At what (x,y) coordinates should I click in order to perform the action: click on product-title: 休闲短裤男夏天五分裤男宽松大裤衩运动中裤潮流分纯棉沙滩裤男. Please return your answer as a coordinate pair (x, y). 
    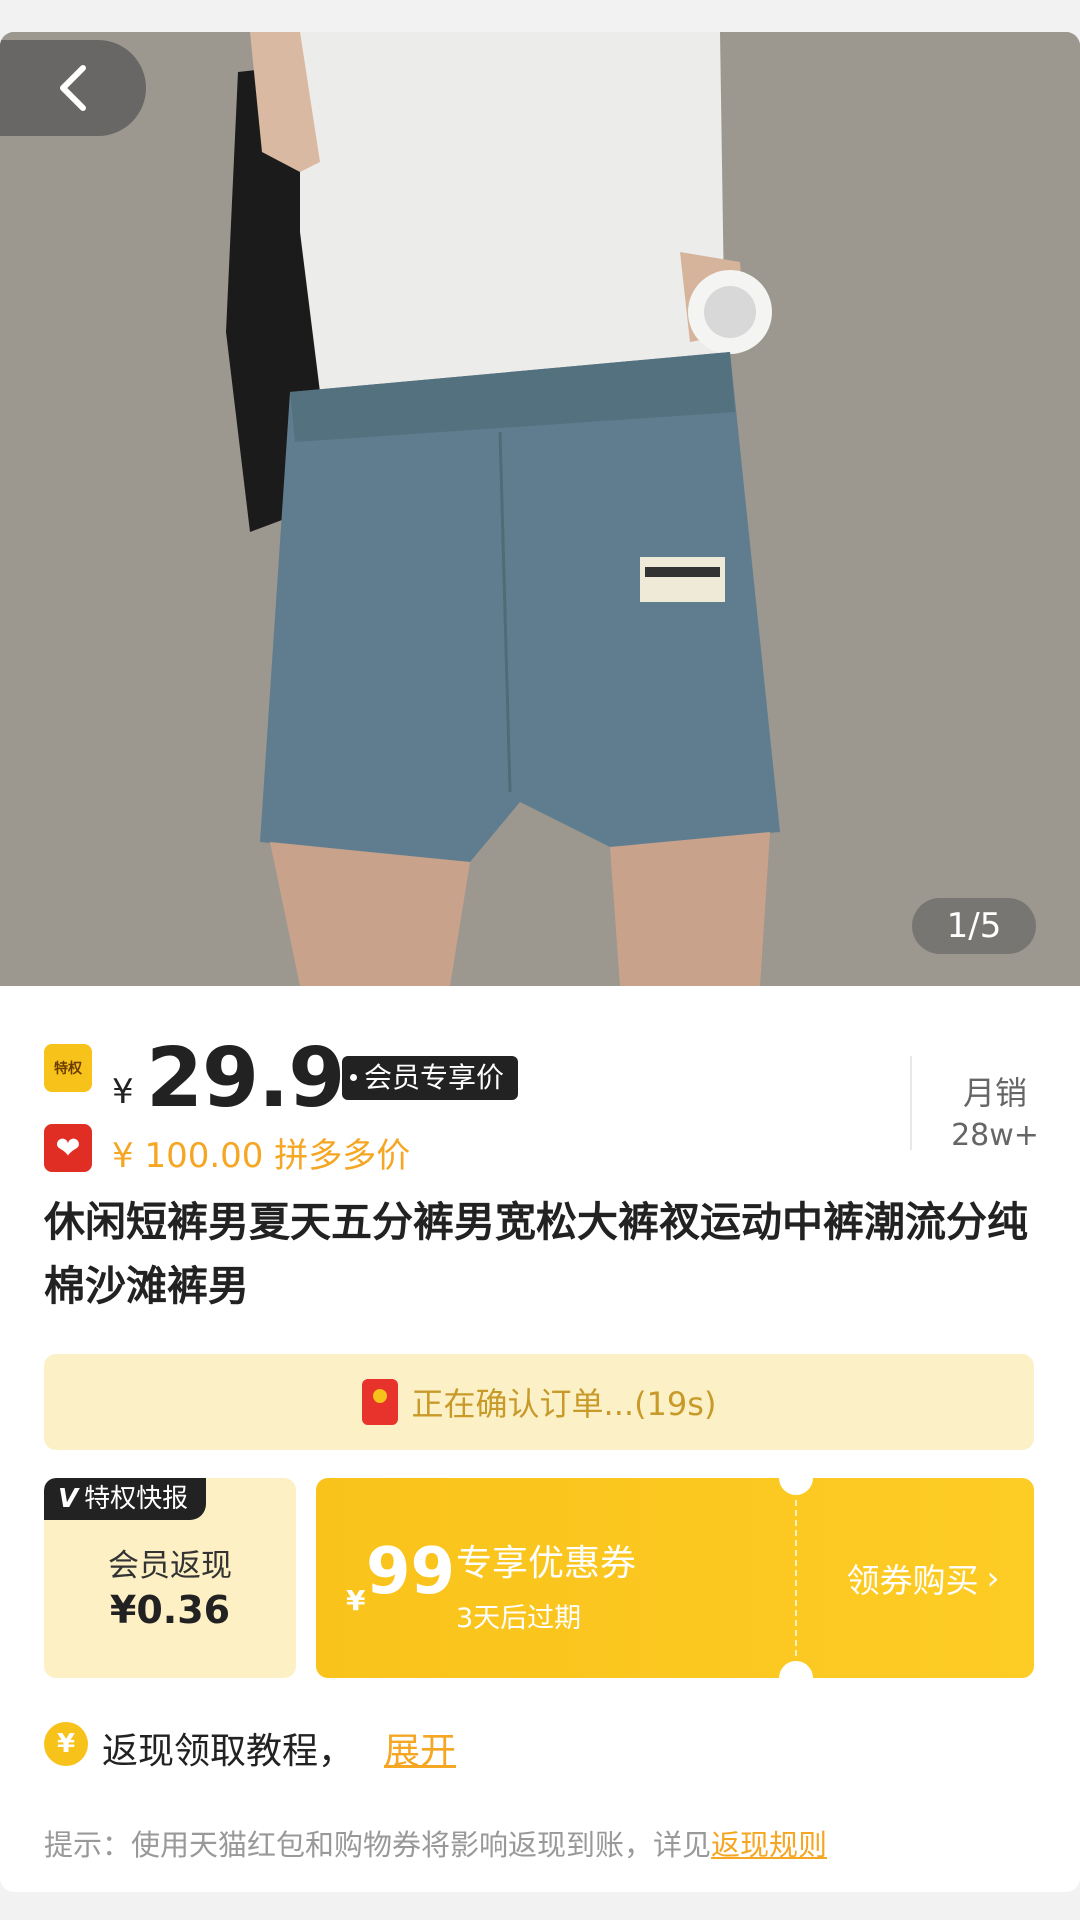
    Looking at the image, I should click on (536, 1254).